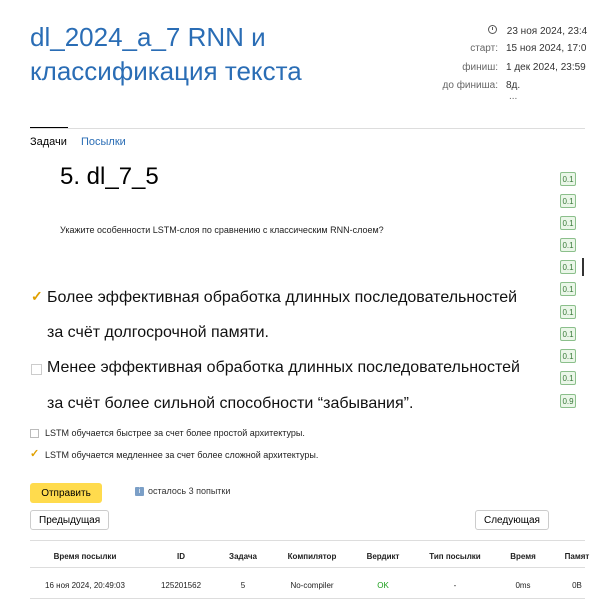 The width and height of the screenshot is (590, 602). Describe the element at coordinates (181, 585) in the screenshot. I see `submission-id: 125201562` at that location.